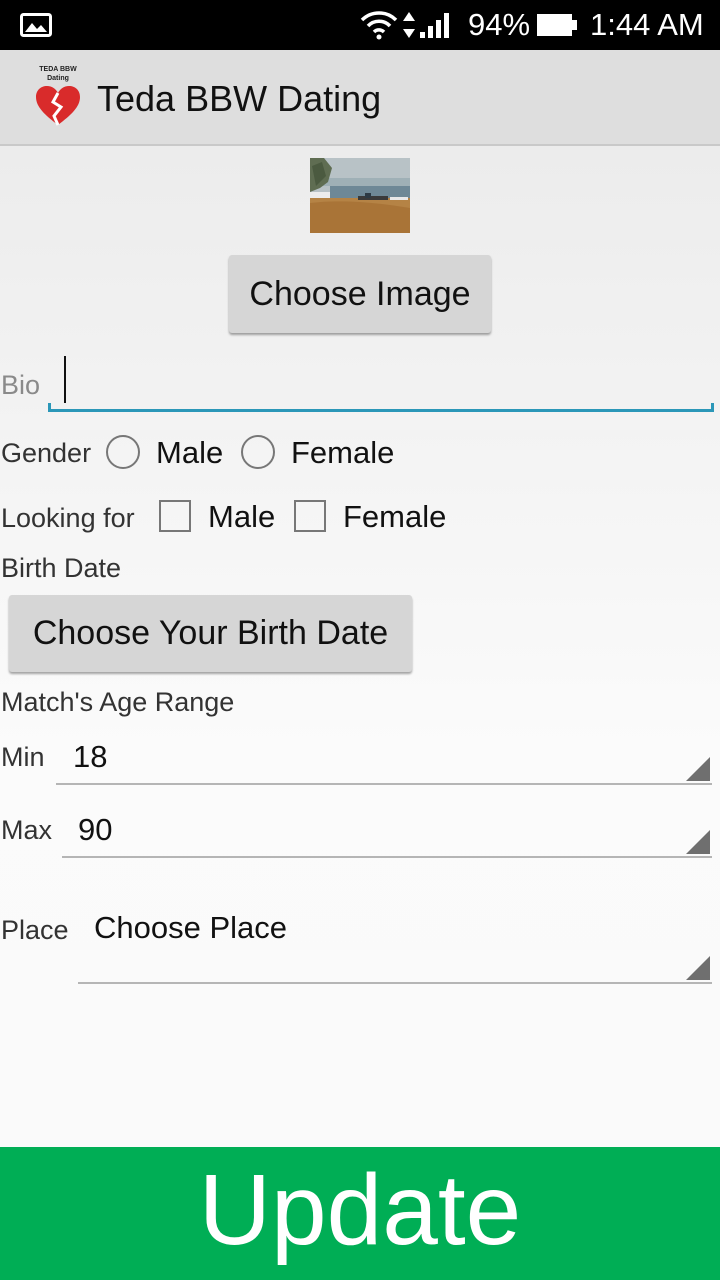  I want to click on app-logo: TEDA BBW Dating, so click(58, 98).